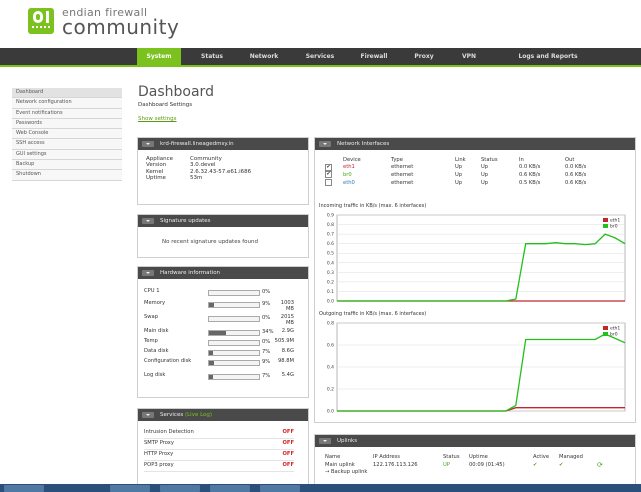  What do you see at coordinates (159, 169) in the screenshot?
I see `appliance-labels: Appliance Version Kernel Uptime` at bounding box center [159, 169].